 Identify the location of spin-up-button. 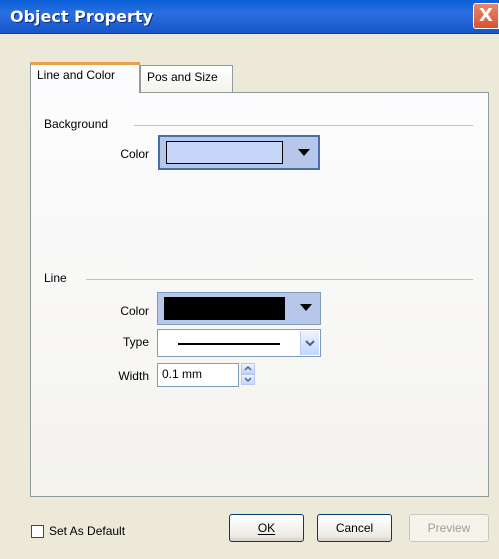
(248, 368).